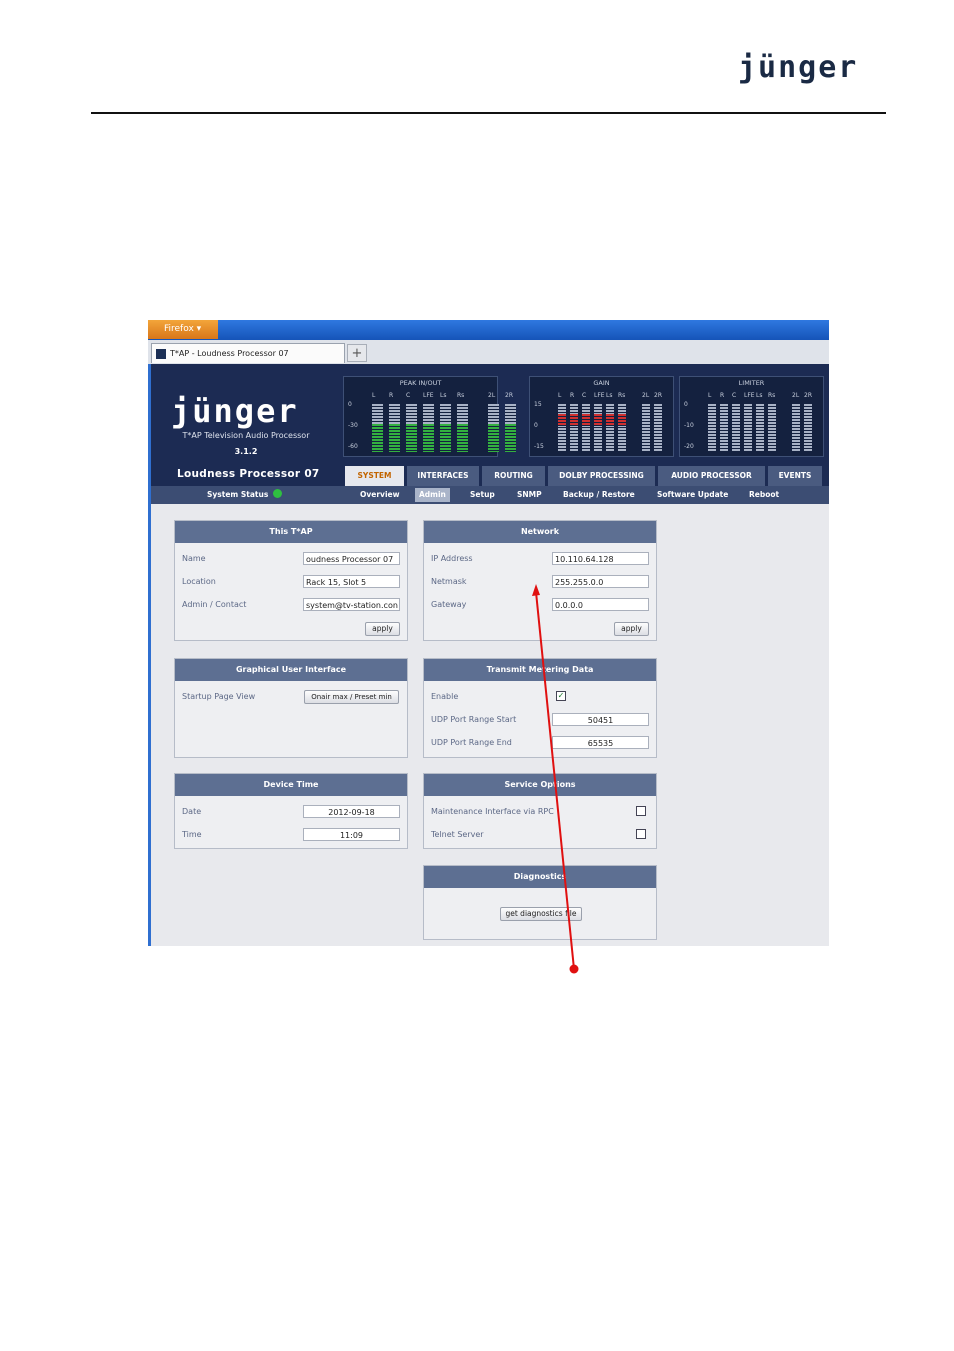  What do you see at coordinates (540, 532) in the screenshot?
I see `panel-title: Network` at bounding box center [540, 532].